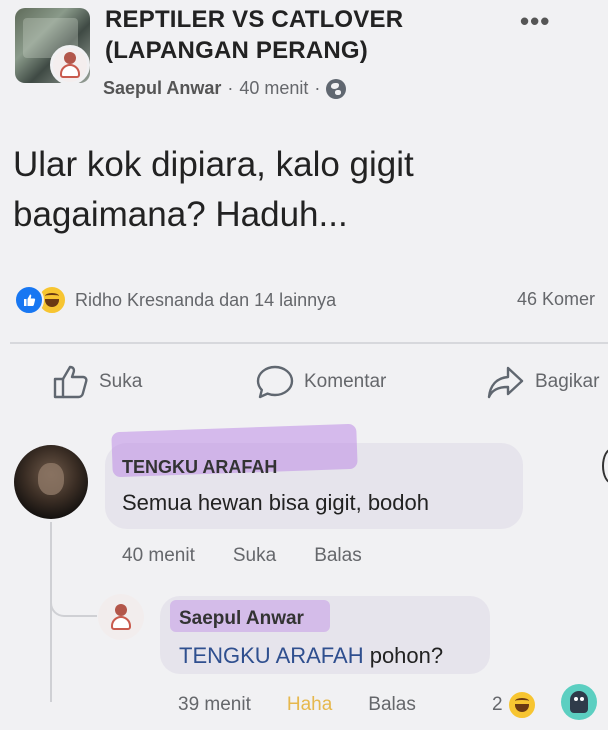  What do you see at coordinates (97, 382) in the screenshot?
I see `like-button: Suka` at bounding box center [97, 382].